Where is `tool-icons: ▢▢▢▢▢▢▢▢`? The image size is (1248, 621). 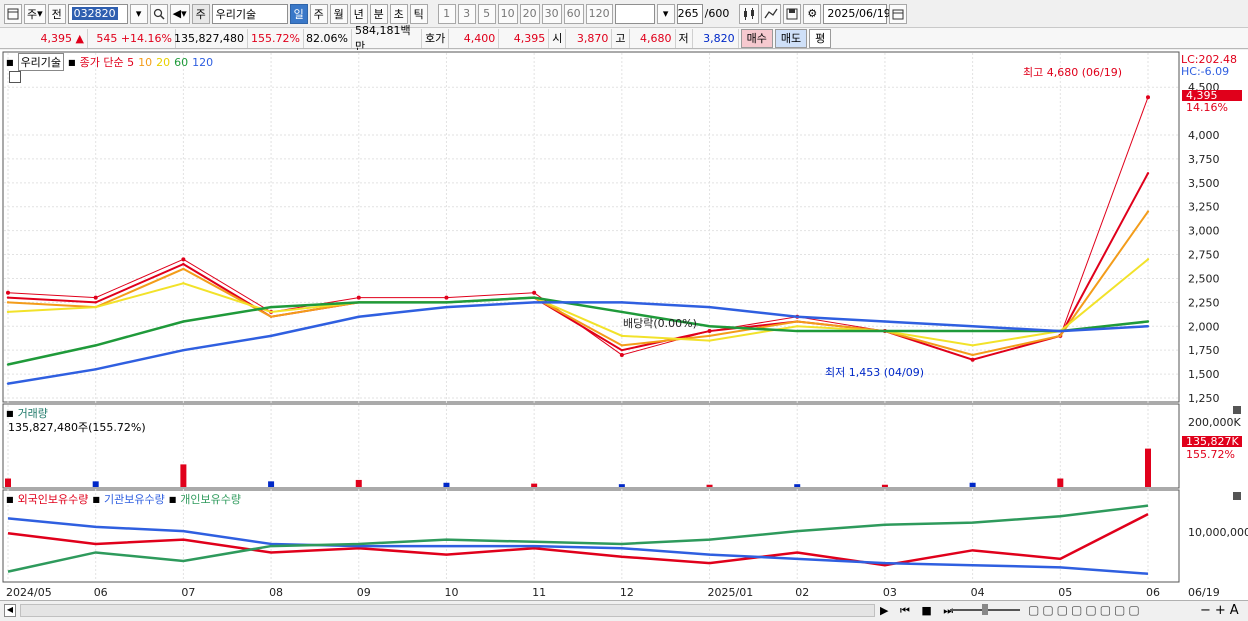
tool-icons: ▢▢▢▢▢▢▢▢ is located at coordinates (1085, 610).